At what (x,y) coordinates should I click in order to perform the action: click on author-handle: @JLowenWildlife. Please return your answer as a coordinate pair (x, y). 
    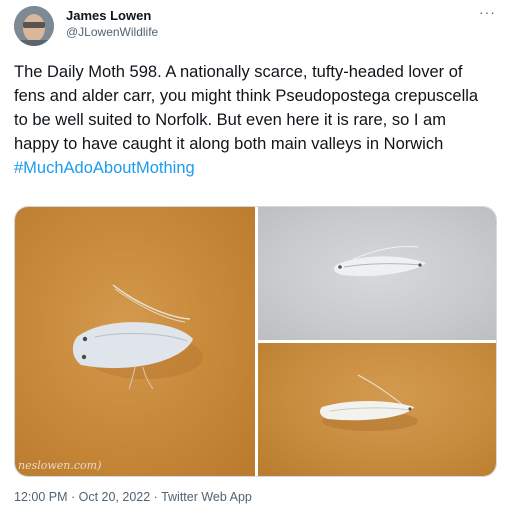
    Looking at the image, I should click on (112, 32).